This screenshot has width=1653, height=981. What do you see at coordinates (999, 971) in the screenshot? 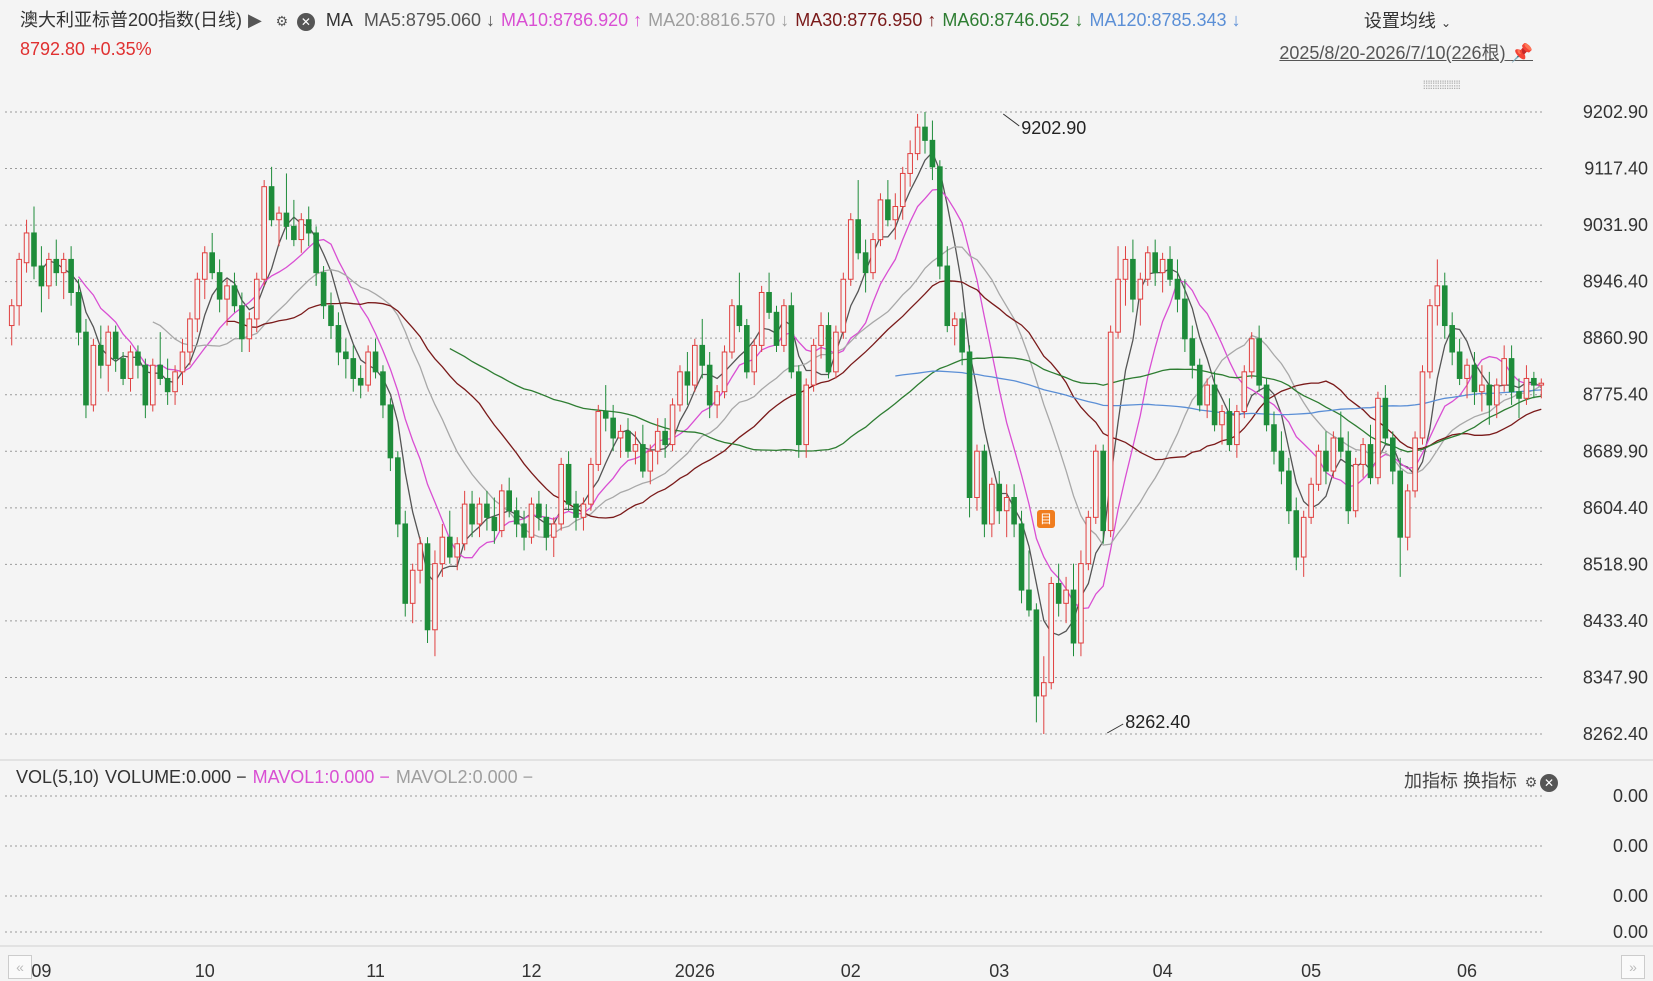
I see `x-tick-label: 03` at bounding box center [999, 971].